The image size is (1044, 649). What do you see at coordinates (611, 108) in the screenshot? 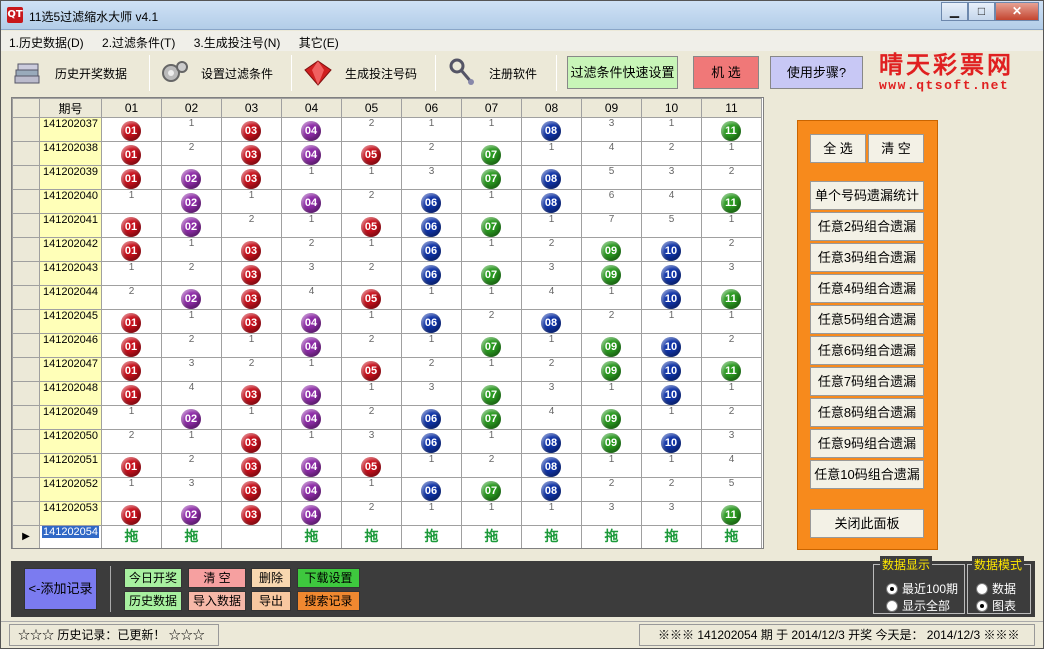
I see `column-header-number: 09` at bounding box center [611, 108].